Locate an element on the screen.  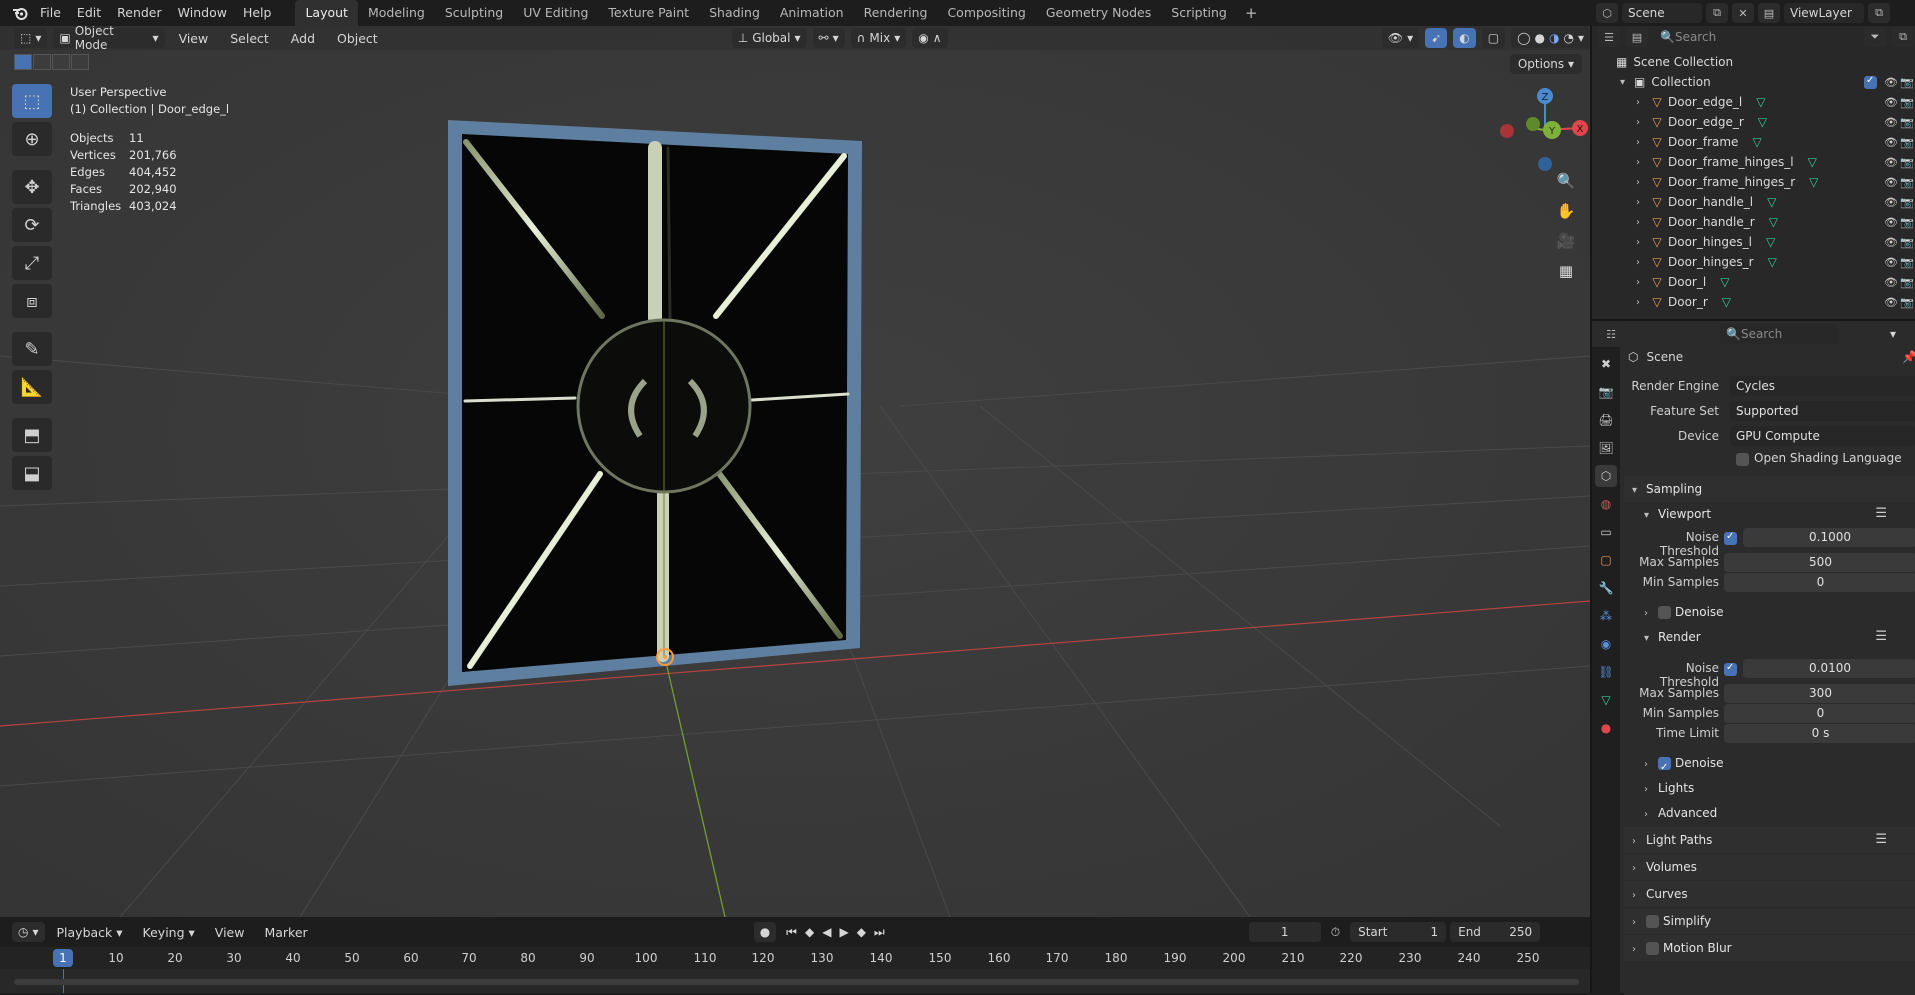
tab-uv-editing: UV Editing is located at coordinates (555, 13).